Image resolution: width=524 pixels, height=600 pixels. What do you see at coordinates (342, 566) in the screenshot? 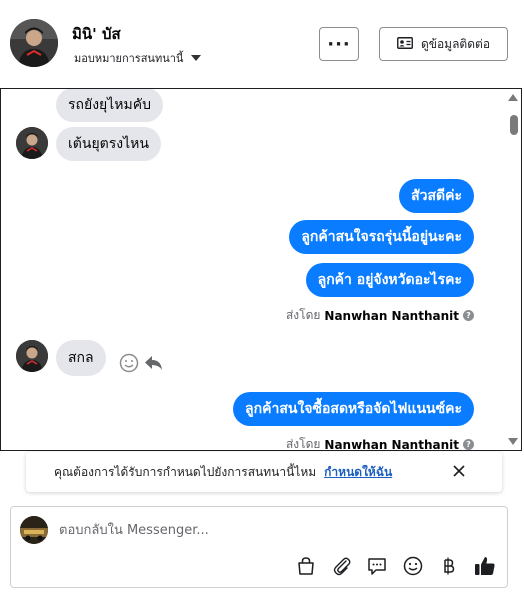
I see `paperclip-icon` at bounding box center [342, 566].